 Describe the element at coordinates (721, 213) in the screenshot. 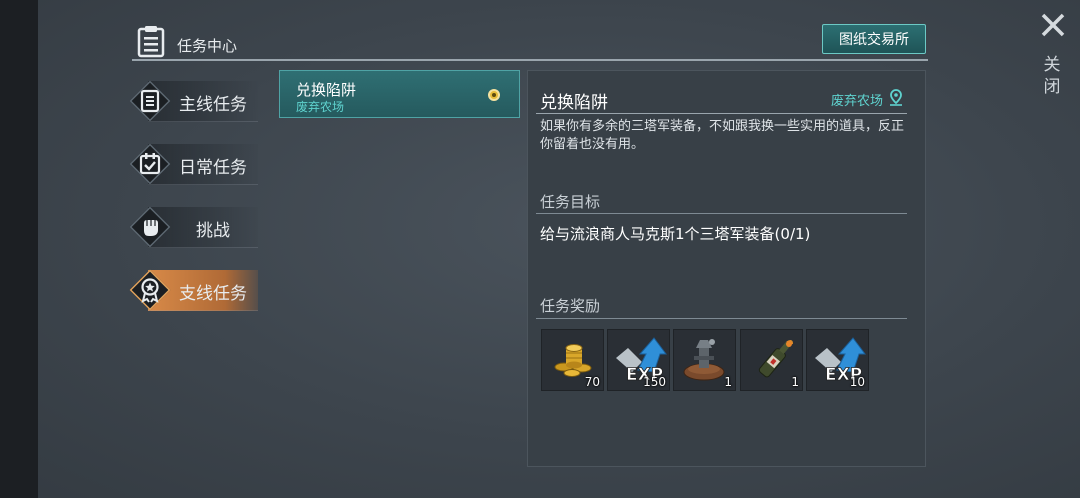

I see `goal-divider` at that location.